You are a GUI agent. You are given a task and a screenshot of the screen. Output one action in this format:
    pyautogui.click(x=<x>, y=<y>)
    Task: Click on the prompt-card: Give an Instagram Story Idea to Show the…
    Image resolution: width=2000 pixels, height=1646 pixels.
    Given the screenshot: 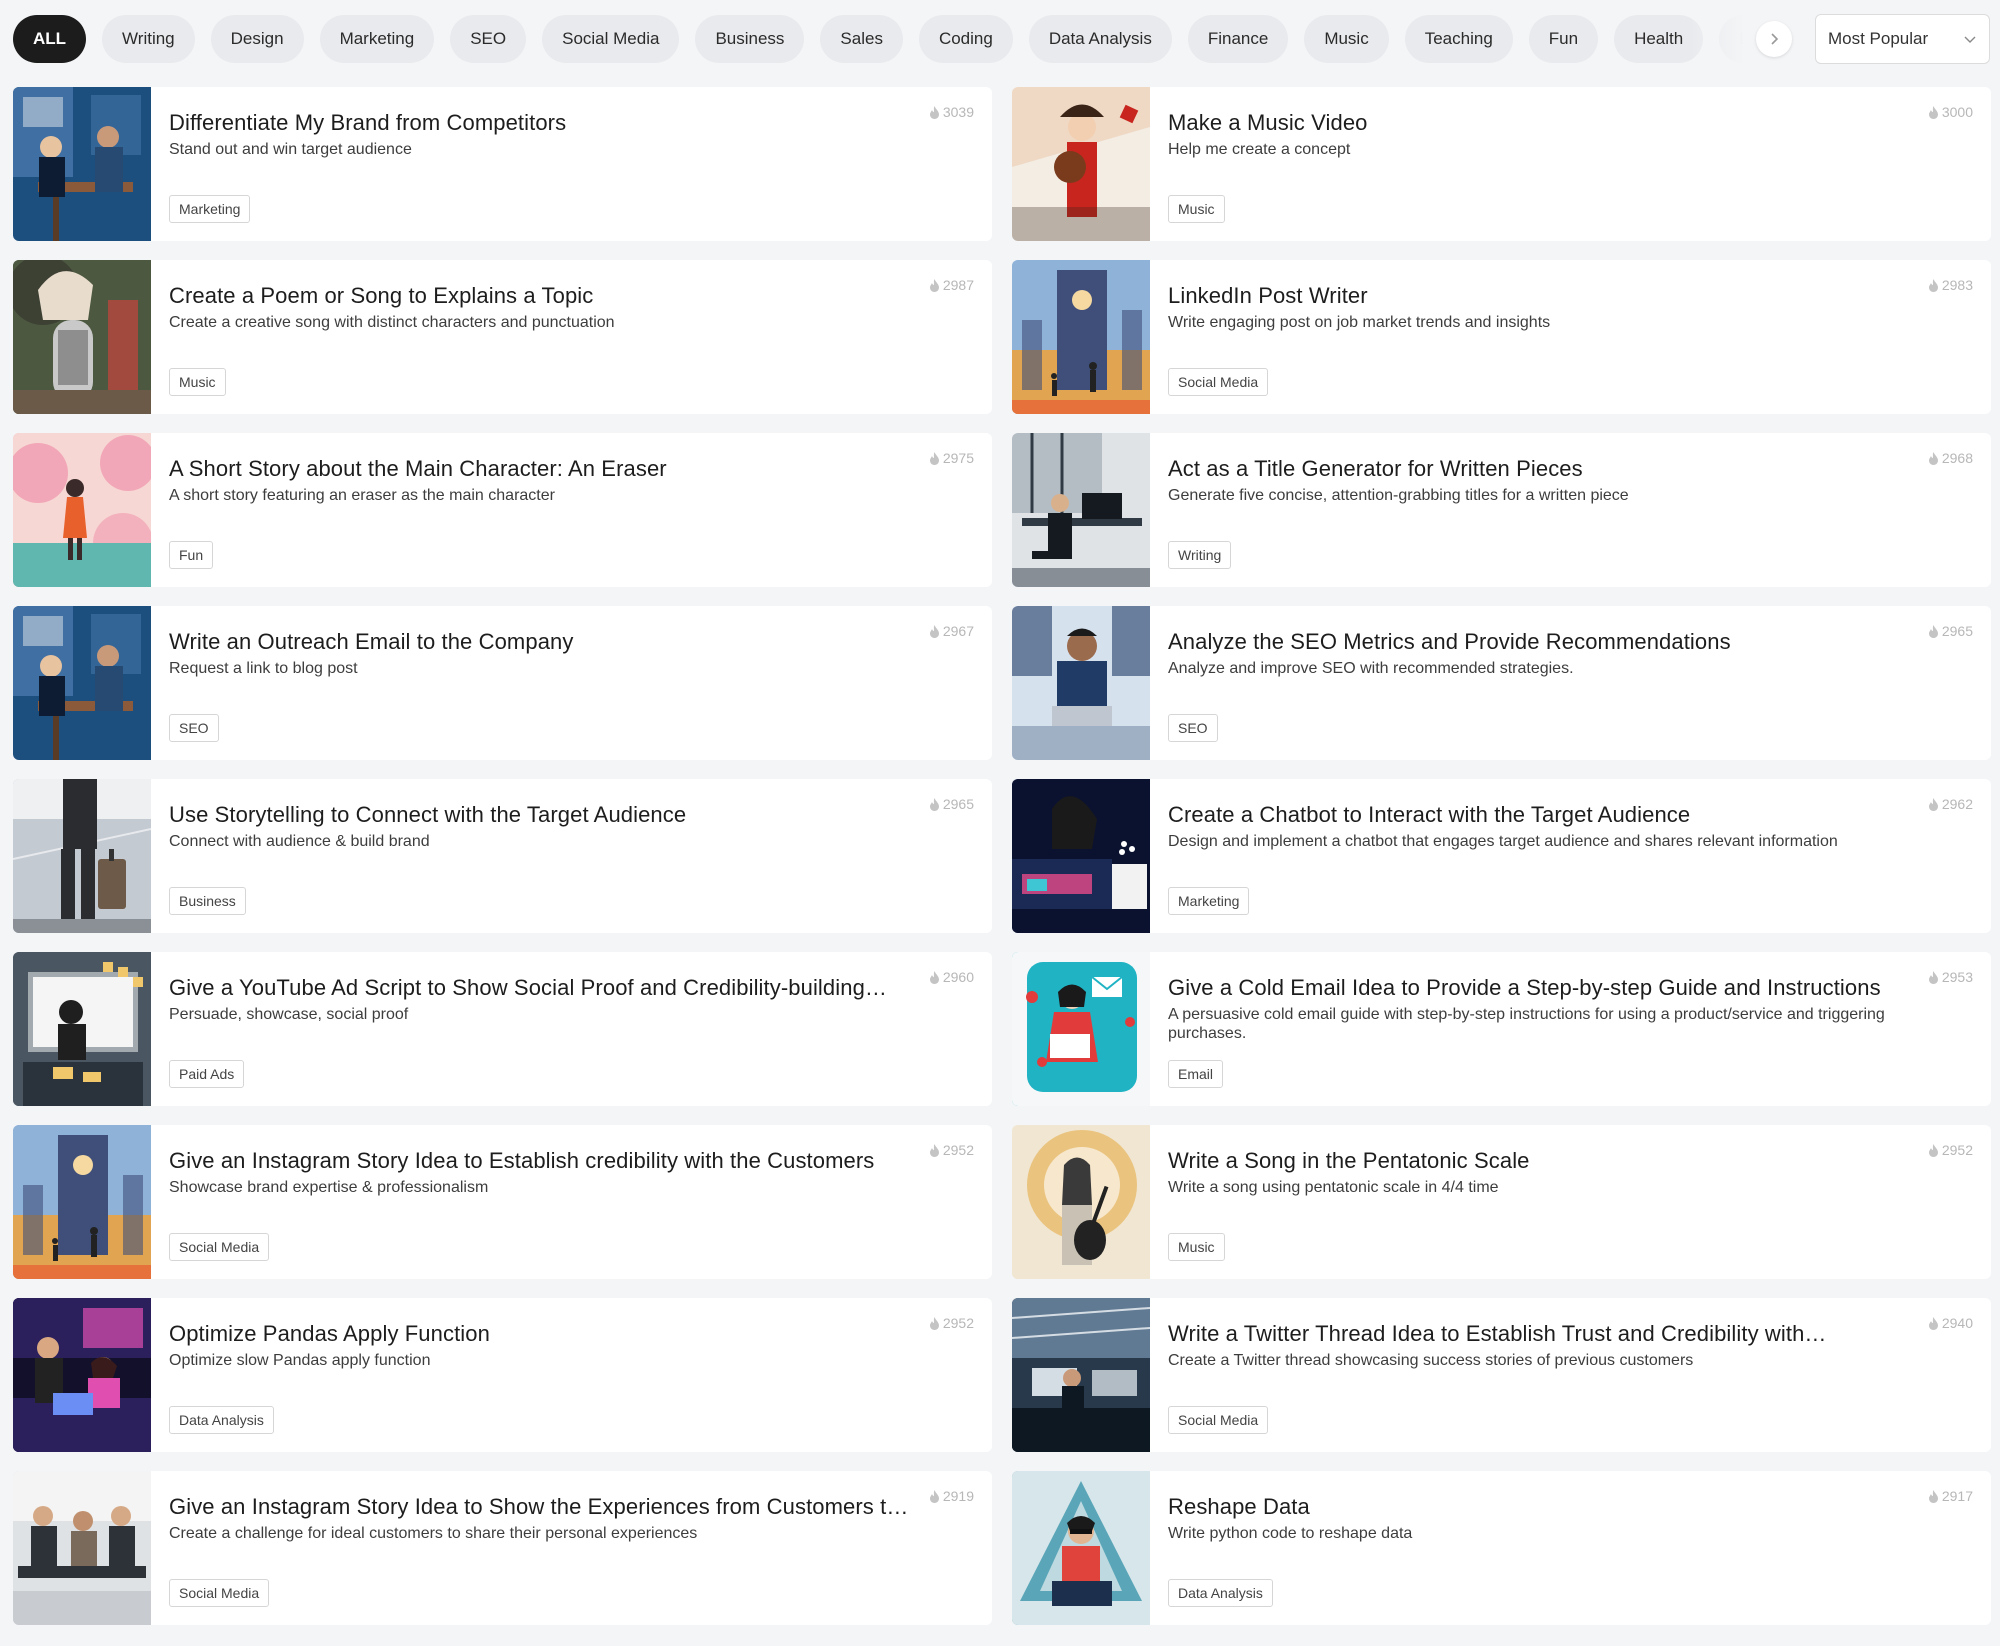 What is the action you would take?
    pyautogui.click(x=502, y=1548)
    